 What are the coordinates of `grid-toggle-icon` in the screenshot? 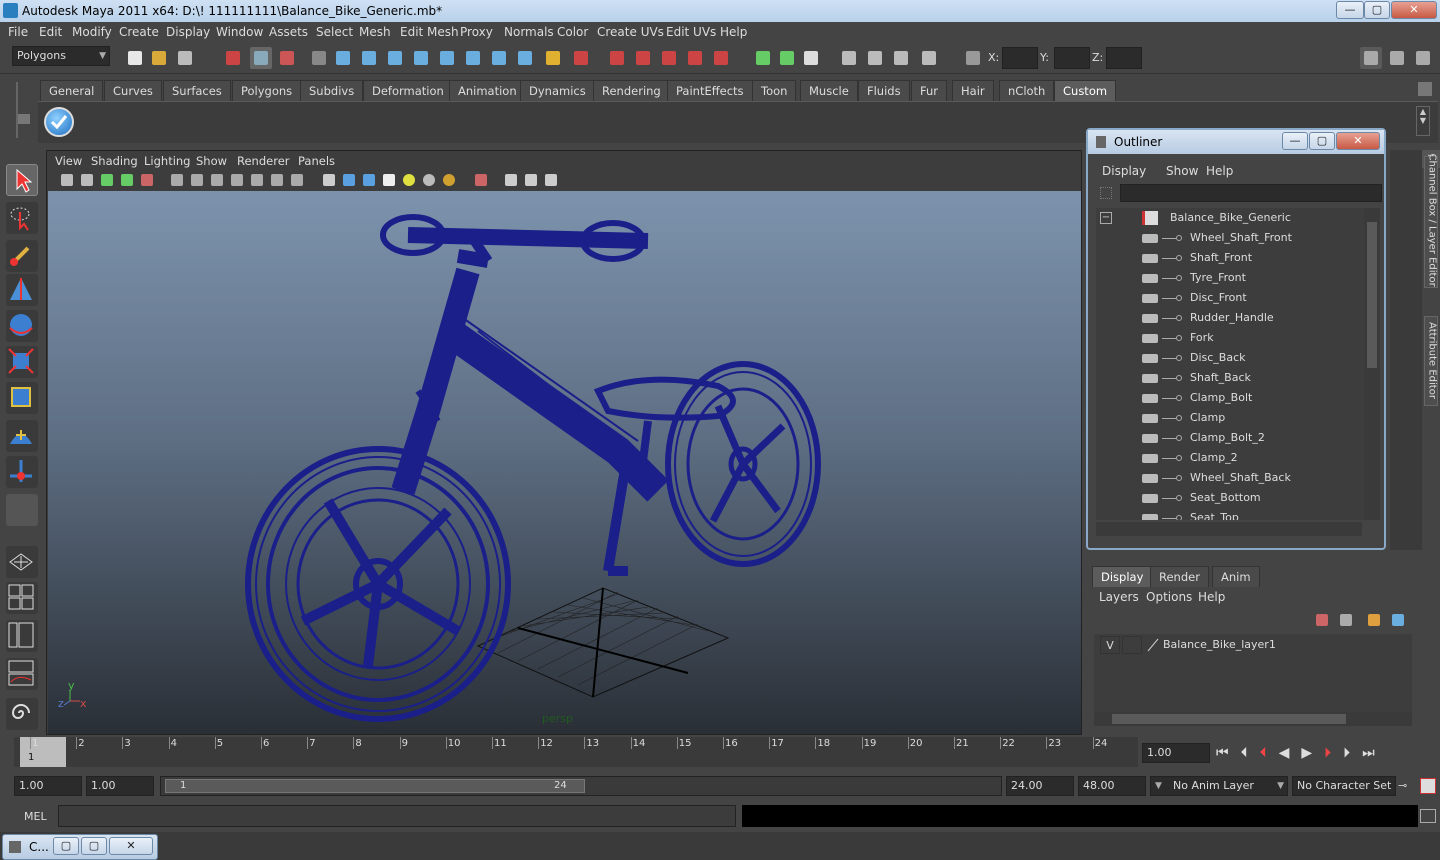 It's located at (178, 181).